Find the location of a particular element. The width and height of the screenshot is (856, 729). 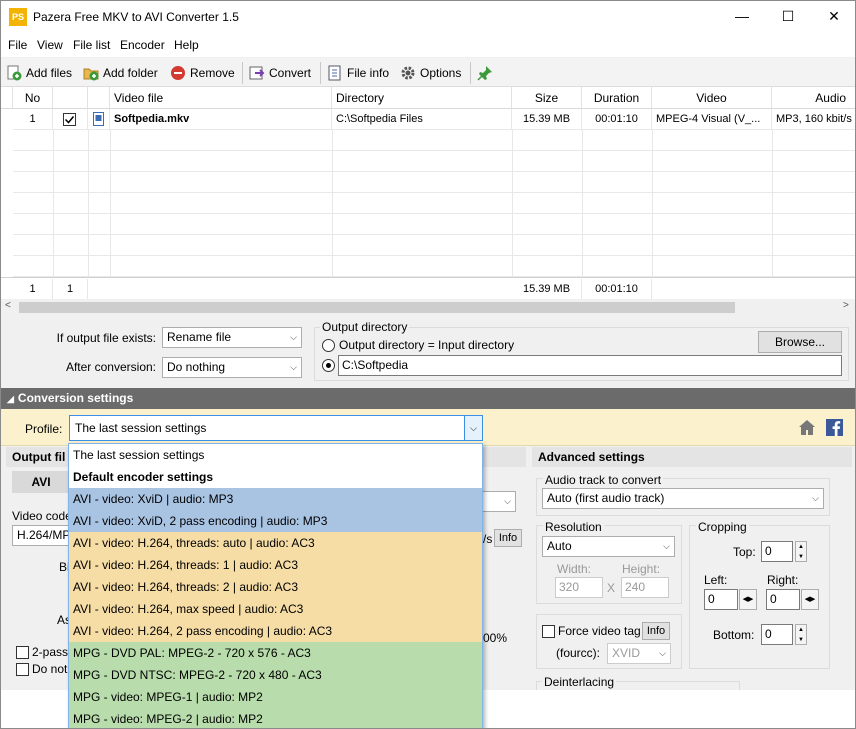

crop-right-spinner: ◀▶ is located at coordinates (810, 599).